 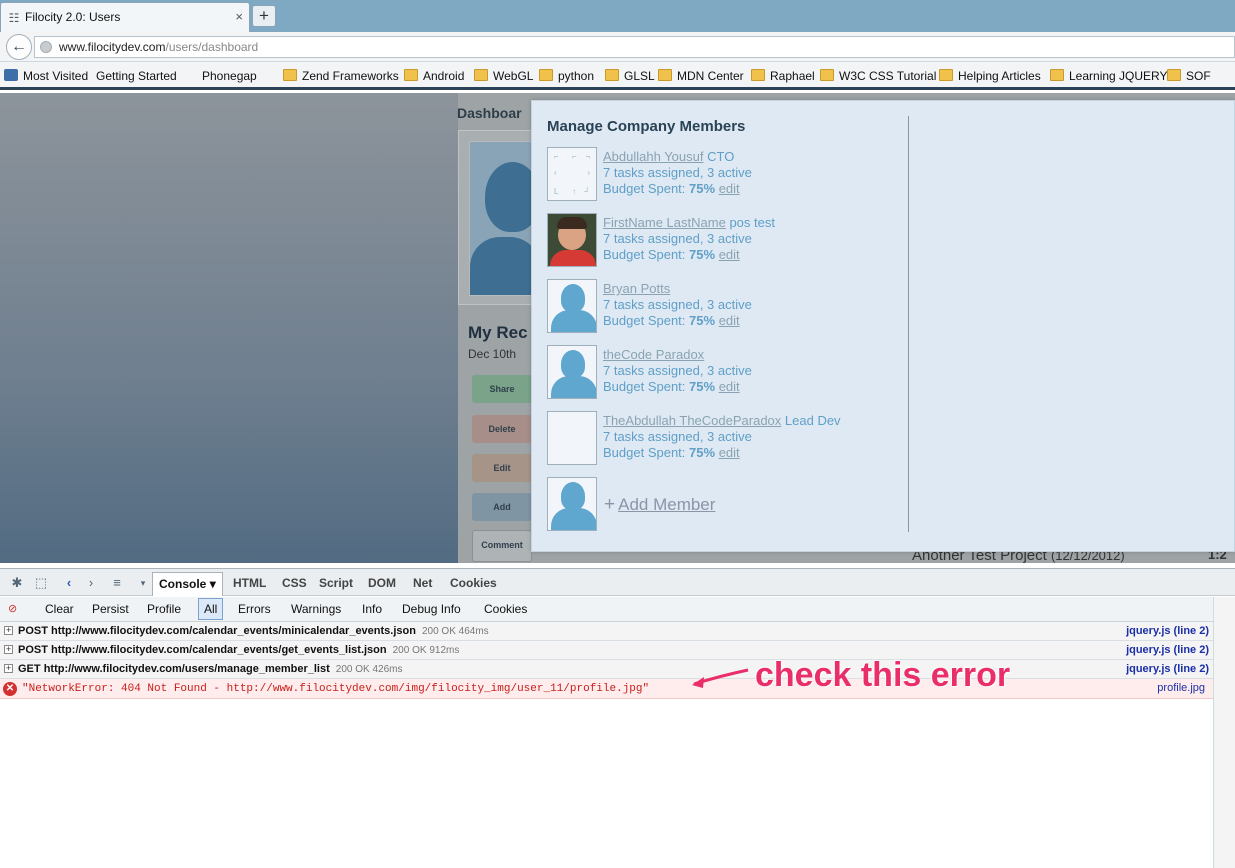 What do you see at coordinates (666, 504) in the screenshot?
I see `add-member-link: Add Member` at bounding box center [666, 504].